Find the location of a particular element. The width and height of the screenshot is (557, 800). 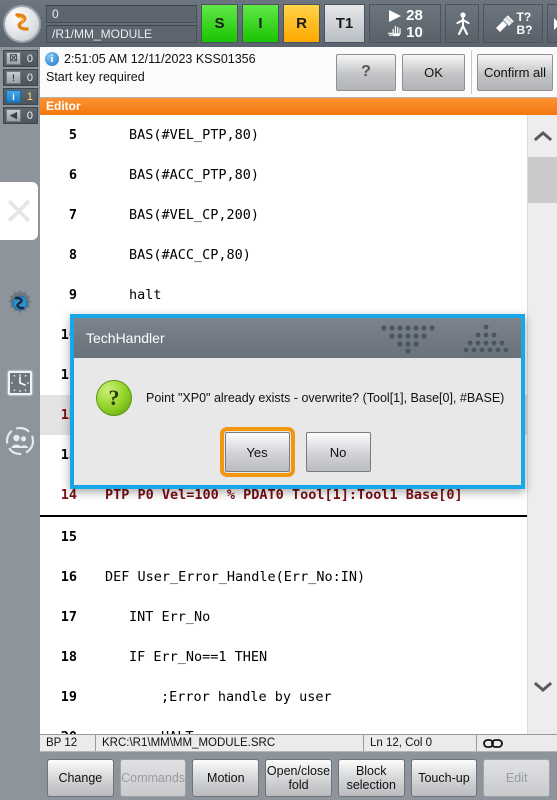

scrollbar-thumb is located at coordinates (542, 180).